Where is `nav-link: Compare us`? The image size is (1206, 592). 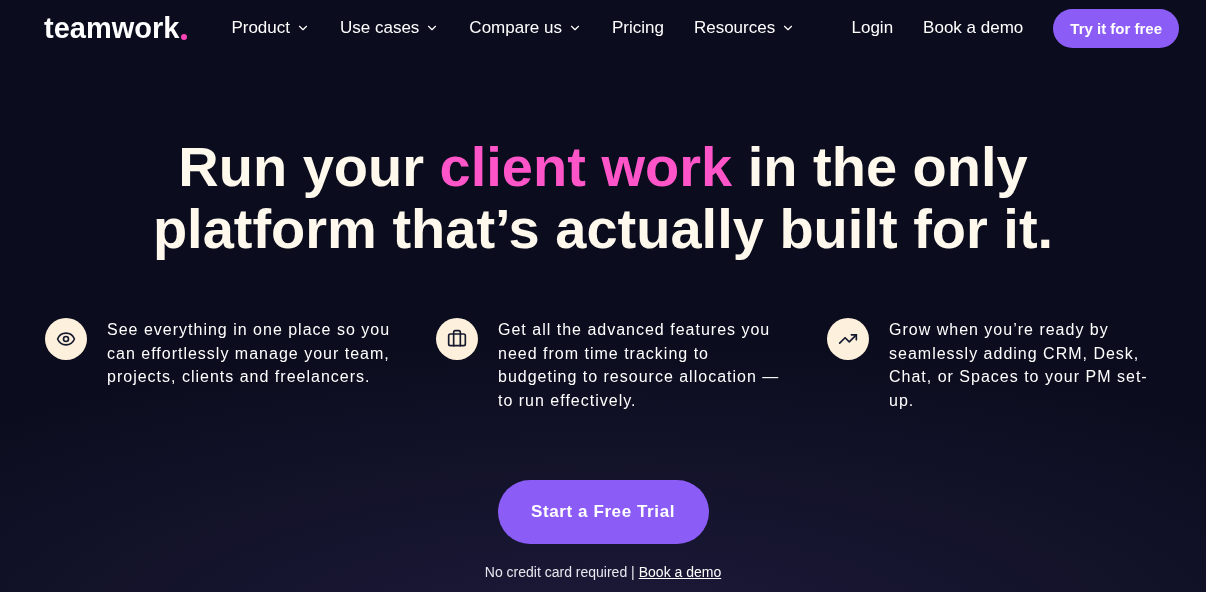
nav-link: Compare us is located at coordinates (525, 28).